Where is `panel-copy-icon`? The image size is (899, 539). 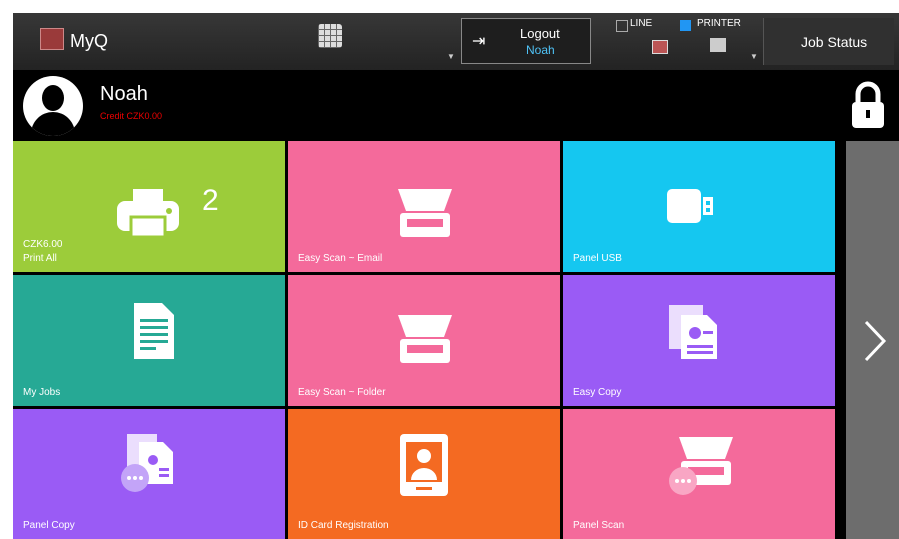 panel-copy-icon is located at coordinates (147, 463).